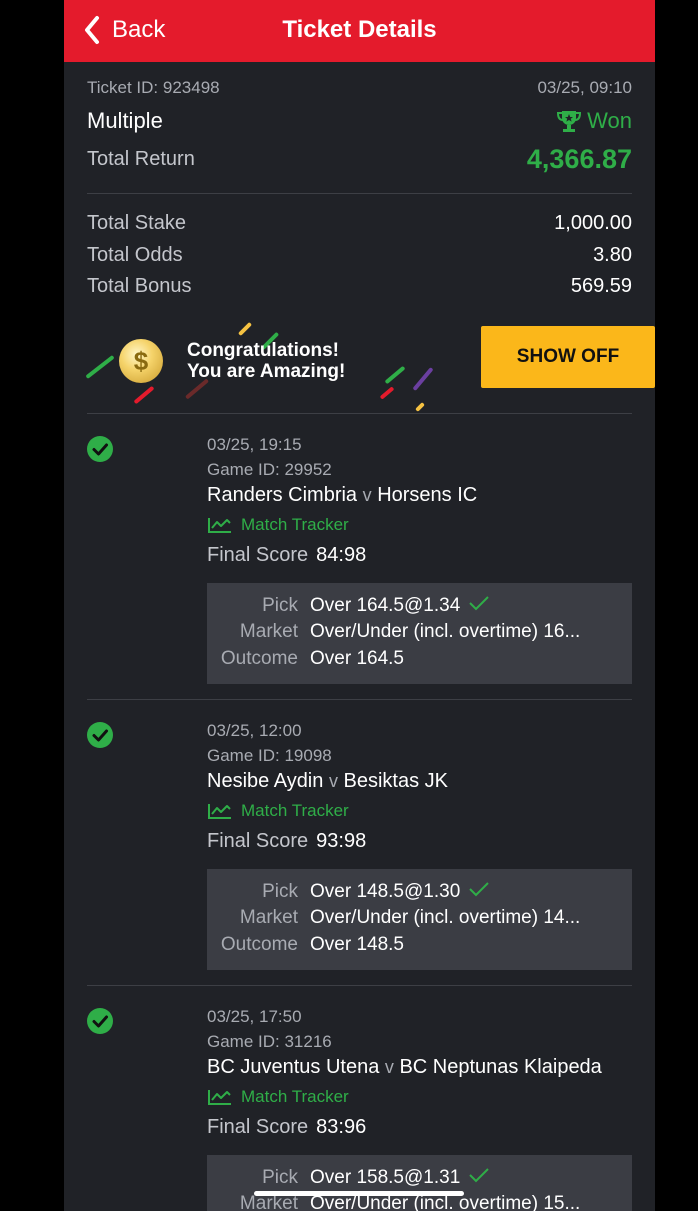 Image resolution: width=698 pixels, height=1211 pixels. Describe the element at coordinates (263, 350) in the screenshot. I see `congrats-line-1: Congratulations!` at that location.